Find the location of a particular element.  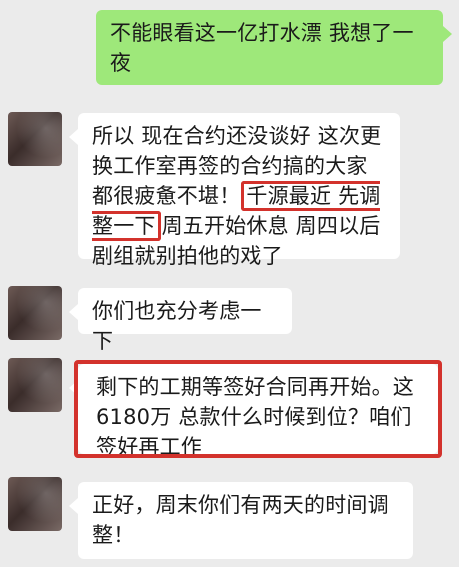

incoming-message-bubble: 剩下的工期等签好合同再开始。这6180万 总款什么时候到位？咱们签好再工作 is located at coordinates (253, 411).